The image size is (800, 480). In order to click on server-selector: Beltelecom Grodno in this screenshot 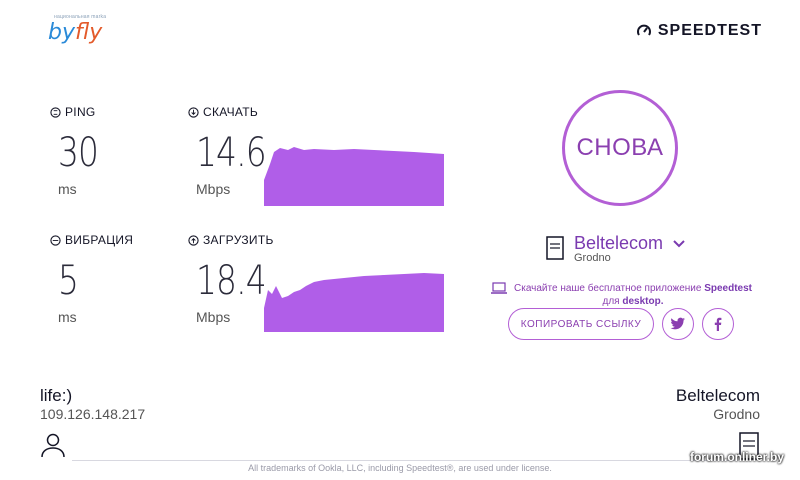, I will do `click(615, 248)`.